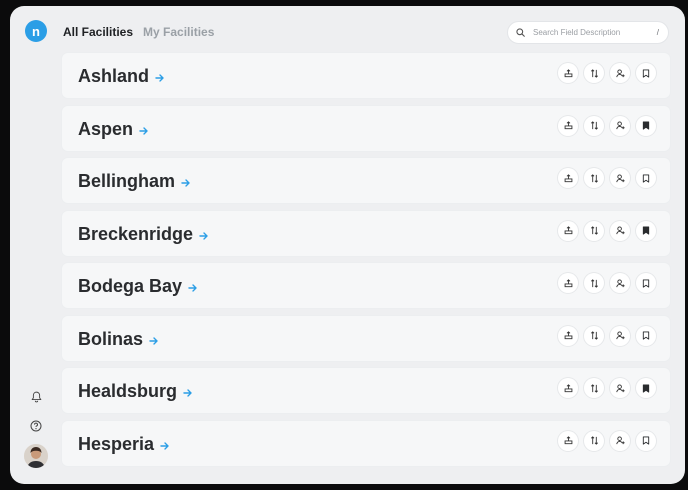  I want to click on search-box: /, so click(588, 32).